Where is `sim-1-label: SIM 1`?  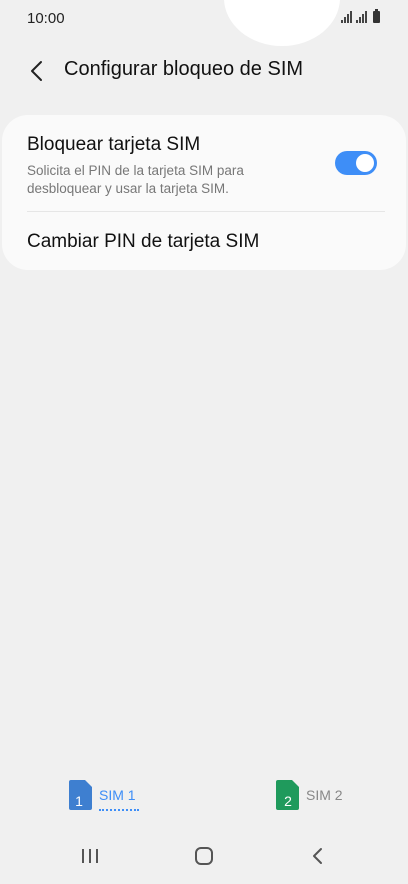
sim-1-label: SIM 1 is located at coordinates (119, 799).